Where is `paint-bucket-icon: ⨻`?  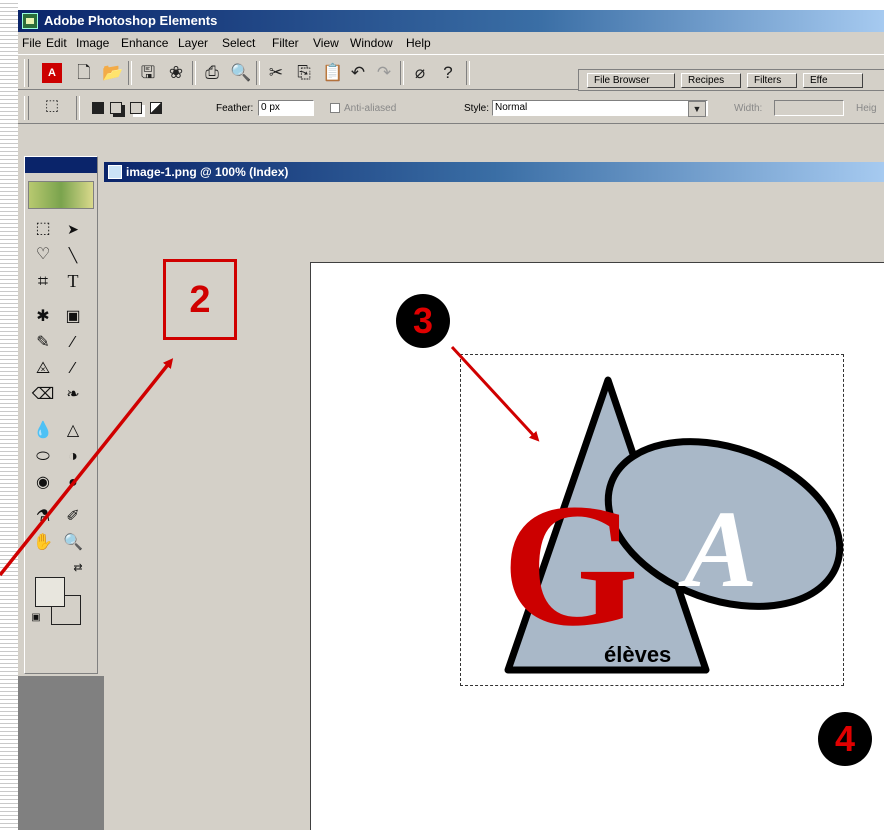 paint-bucket-icon: ⨻ is located at coordinates (43, 369).